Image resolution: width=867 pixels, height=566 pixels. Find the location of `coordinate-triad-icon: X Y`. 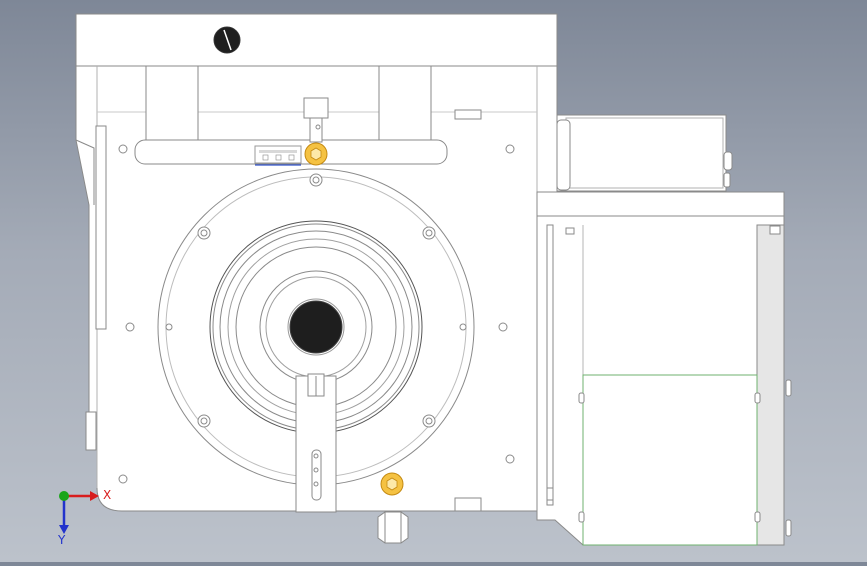

coordinate-triad-icon: X Y is located at coordinates (84, 517).